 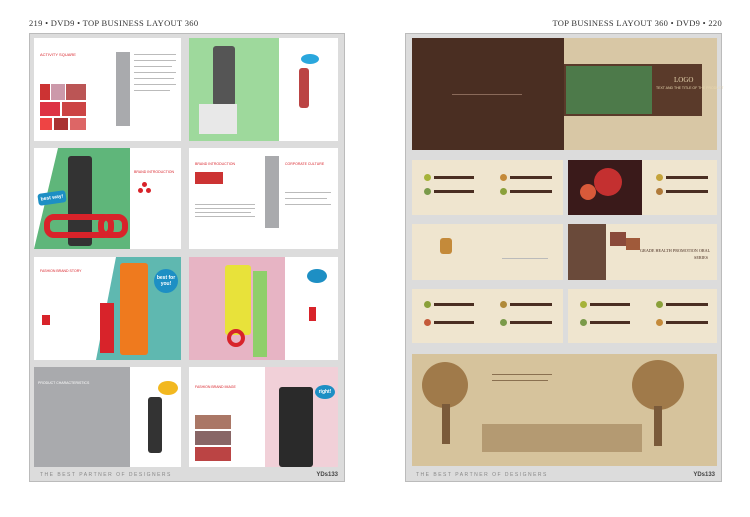 What do you see at coordinates (106, 475) in the screenshot?
I see `footer-left: THE BEST PARTNER OF DESIGNERS` at bounding box center [106, 475].